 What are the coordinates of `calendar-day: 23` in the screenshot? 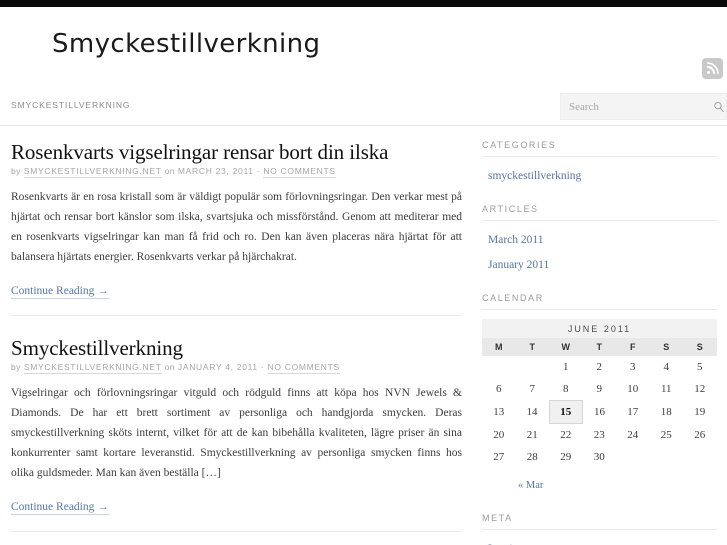 It's located at (599, 434).